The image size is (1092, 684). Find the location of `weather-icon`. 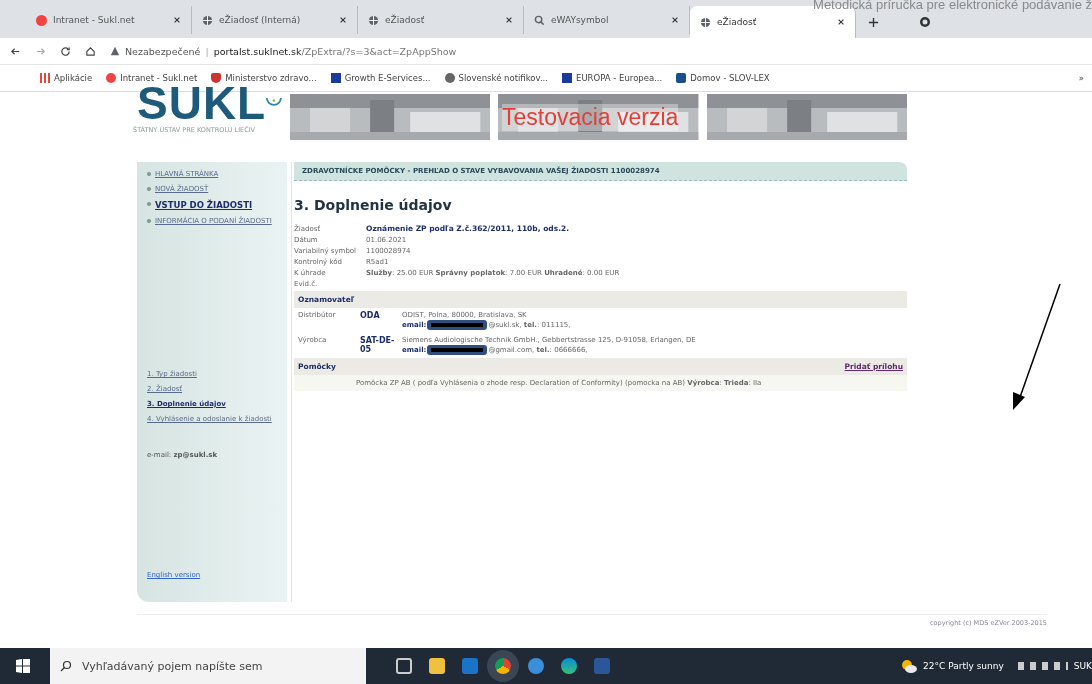

weather-icon is located at coordinates (909, 666).